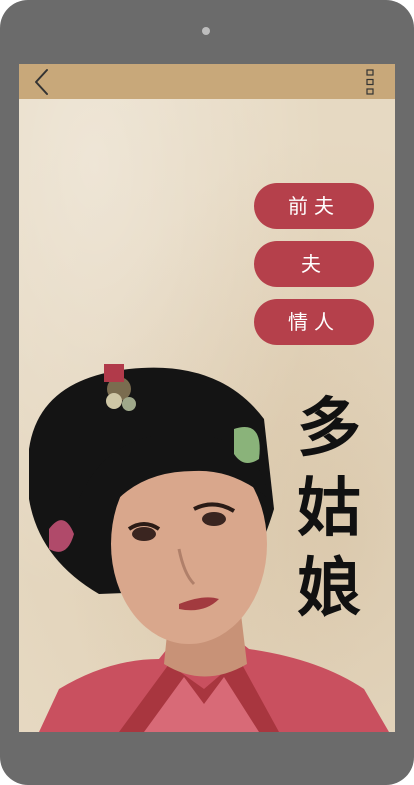 The image size is (414, 785). What do you see at coordinates (206, 31) in the screenshot?
I see `camera-dot` at bounding box center [206, 31].